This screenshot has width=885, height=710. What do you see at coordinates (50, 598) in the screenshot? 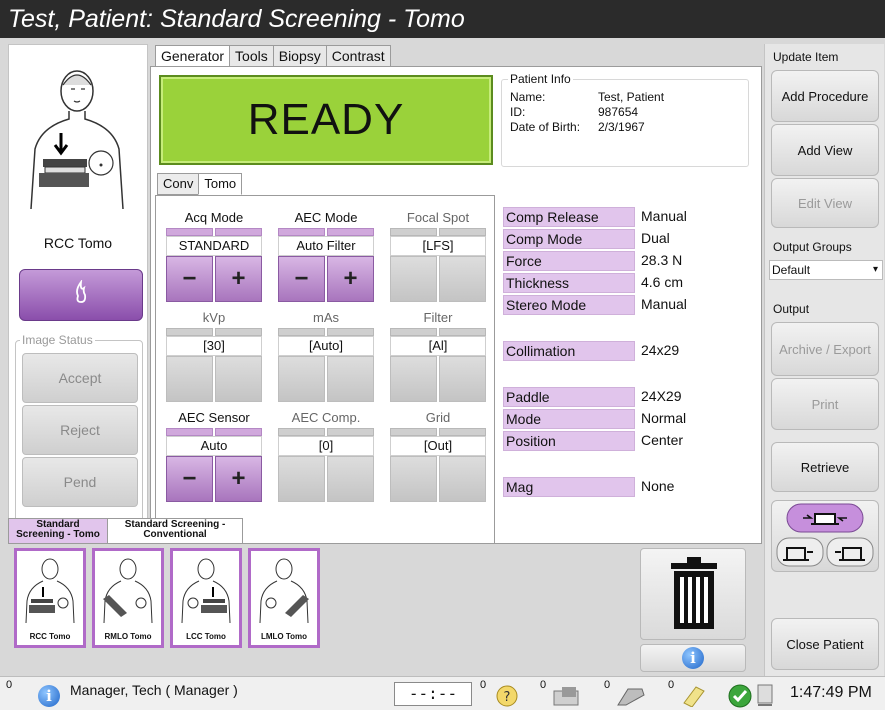
I see `thumbnail-rcc-tomo: RCC Tomo` at bounding box center [50, 598].